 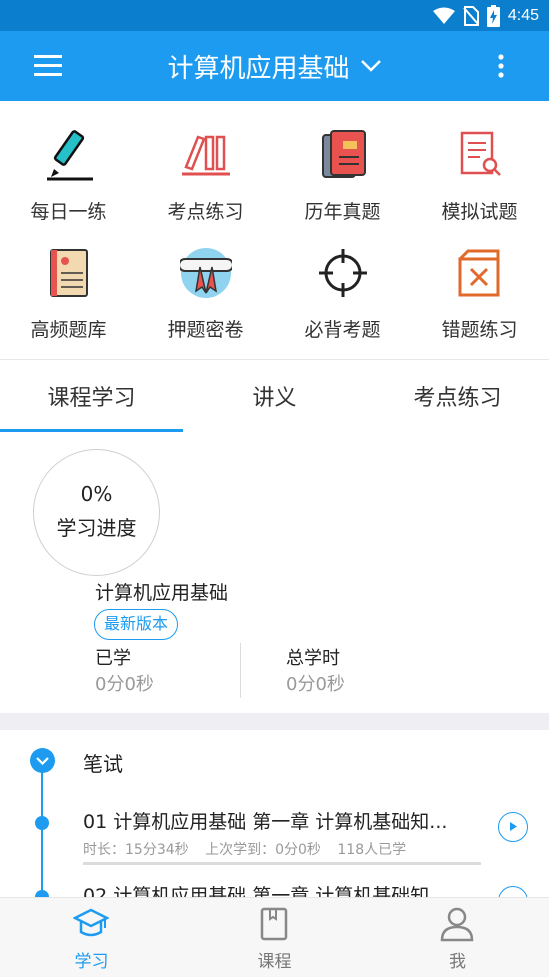 What do you see at coordinates (162, 593) in the screenshot?
I see `course-name: 计算机应用基础` at bounding box center [162, 593].